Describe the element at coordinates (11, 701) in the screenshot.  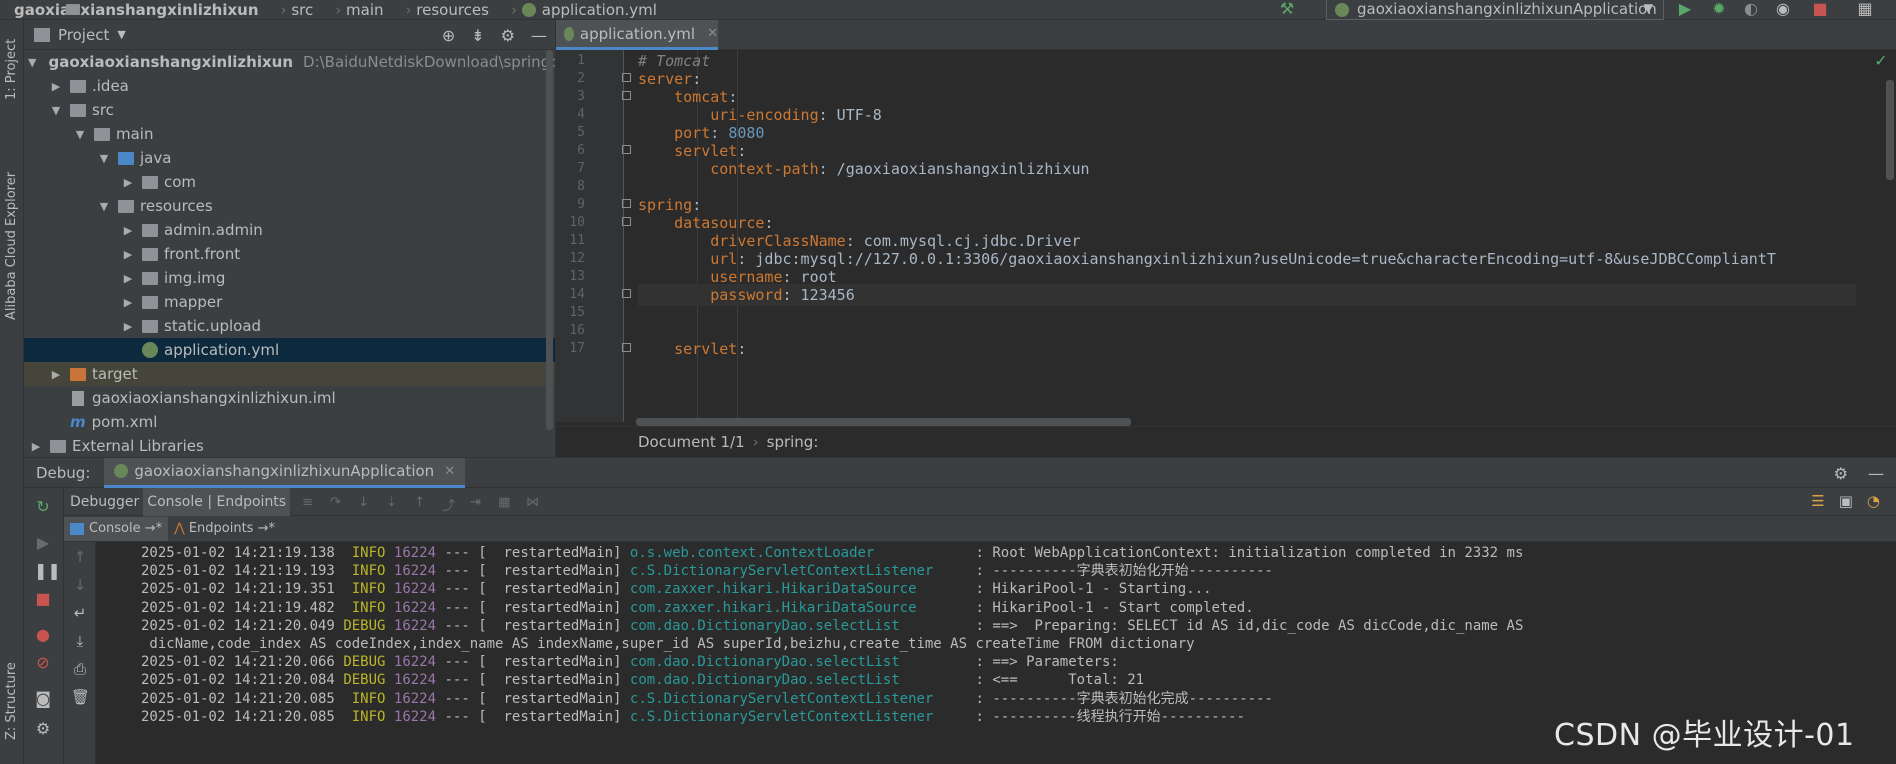
I see `structure-tool-tab: Z: Structure` at that location.